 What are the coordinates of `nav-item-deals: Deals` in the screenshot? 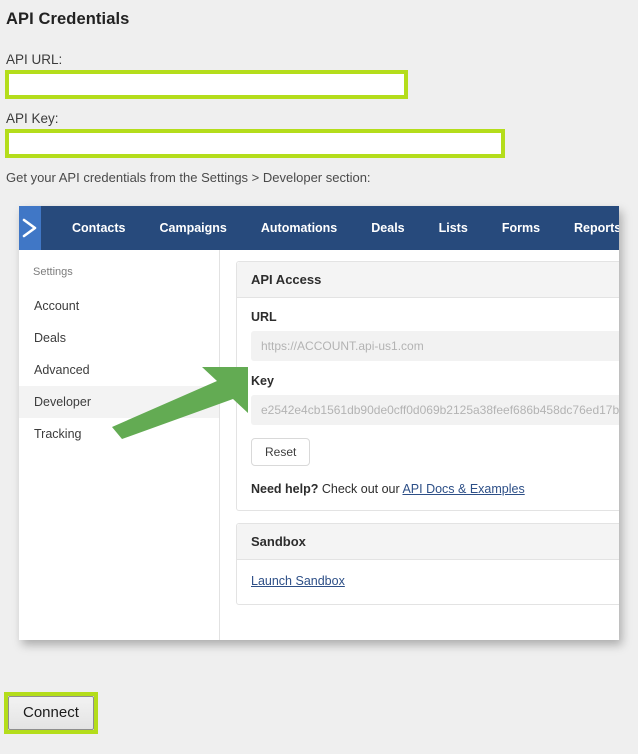 It's located at (387, 228).